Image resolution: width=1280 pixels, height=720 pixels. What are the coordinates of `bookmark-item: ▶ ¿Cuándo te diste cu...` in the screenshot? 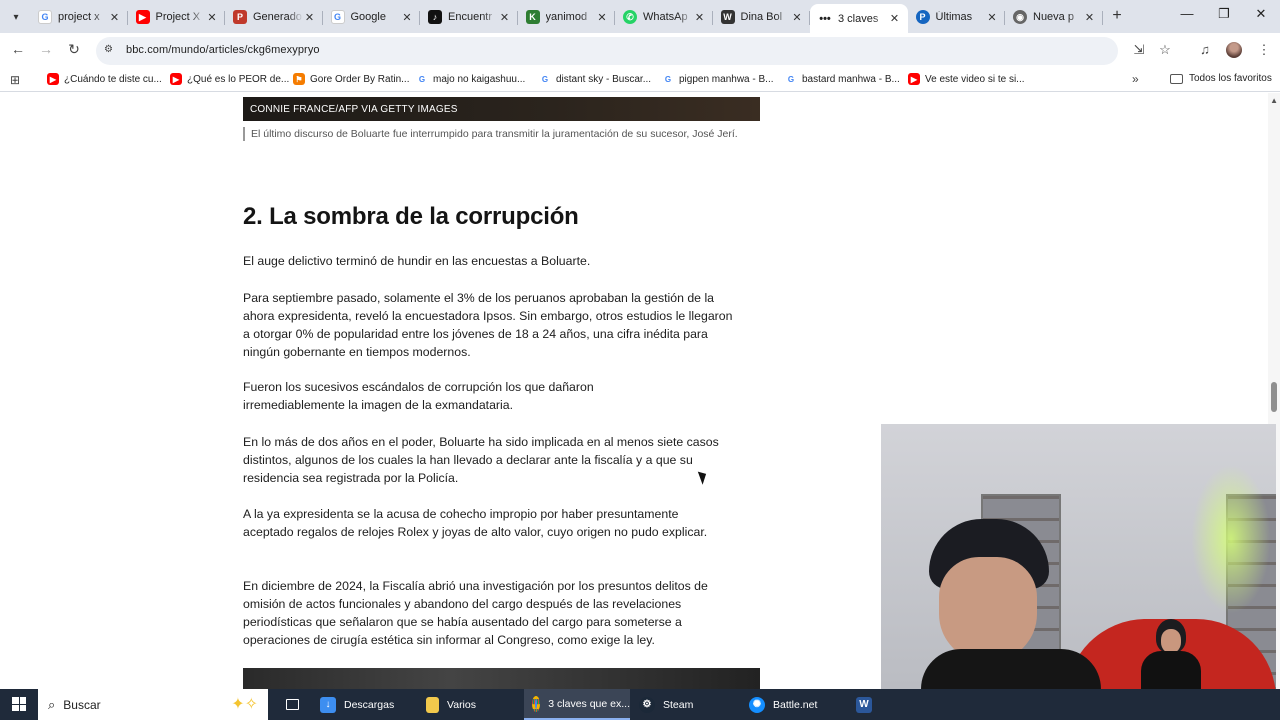 It's located at (104, 79).